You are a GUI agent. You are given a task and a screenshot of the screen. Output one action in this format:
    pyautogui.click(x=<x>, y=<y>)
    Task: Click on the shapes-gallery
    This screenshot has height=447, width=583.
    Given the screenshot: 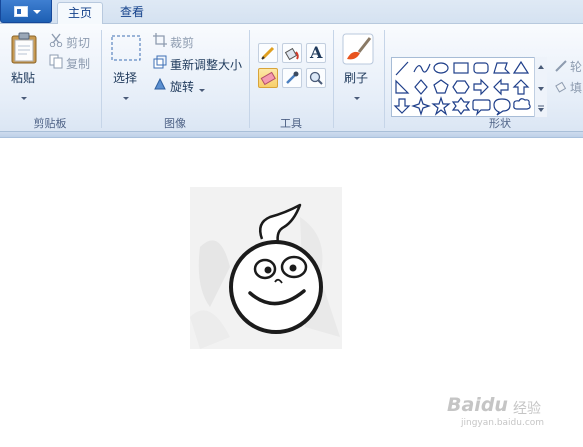 What is the action you would take?
    pyautogui.click(x=469, y=87)
    